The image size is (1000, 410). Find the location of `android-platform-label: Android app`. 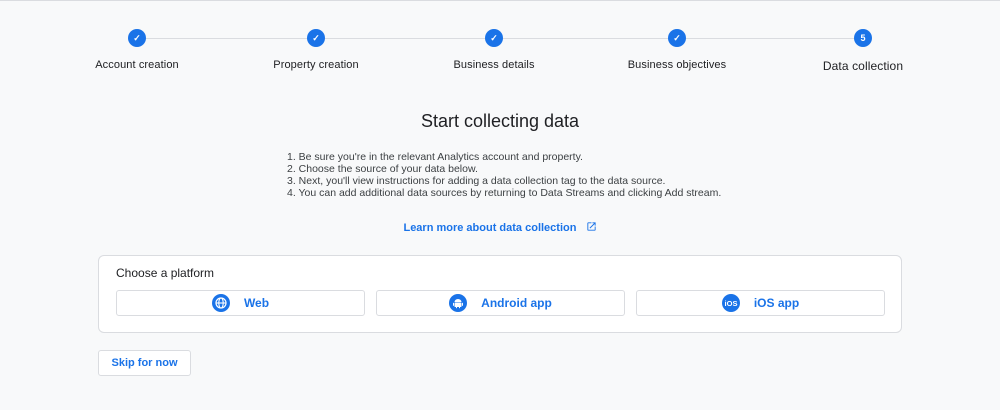

android-platform-label: Android app is located at coordinates (516, 303).